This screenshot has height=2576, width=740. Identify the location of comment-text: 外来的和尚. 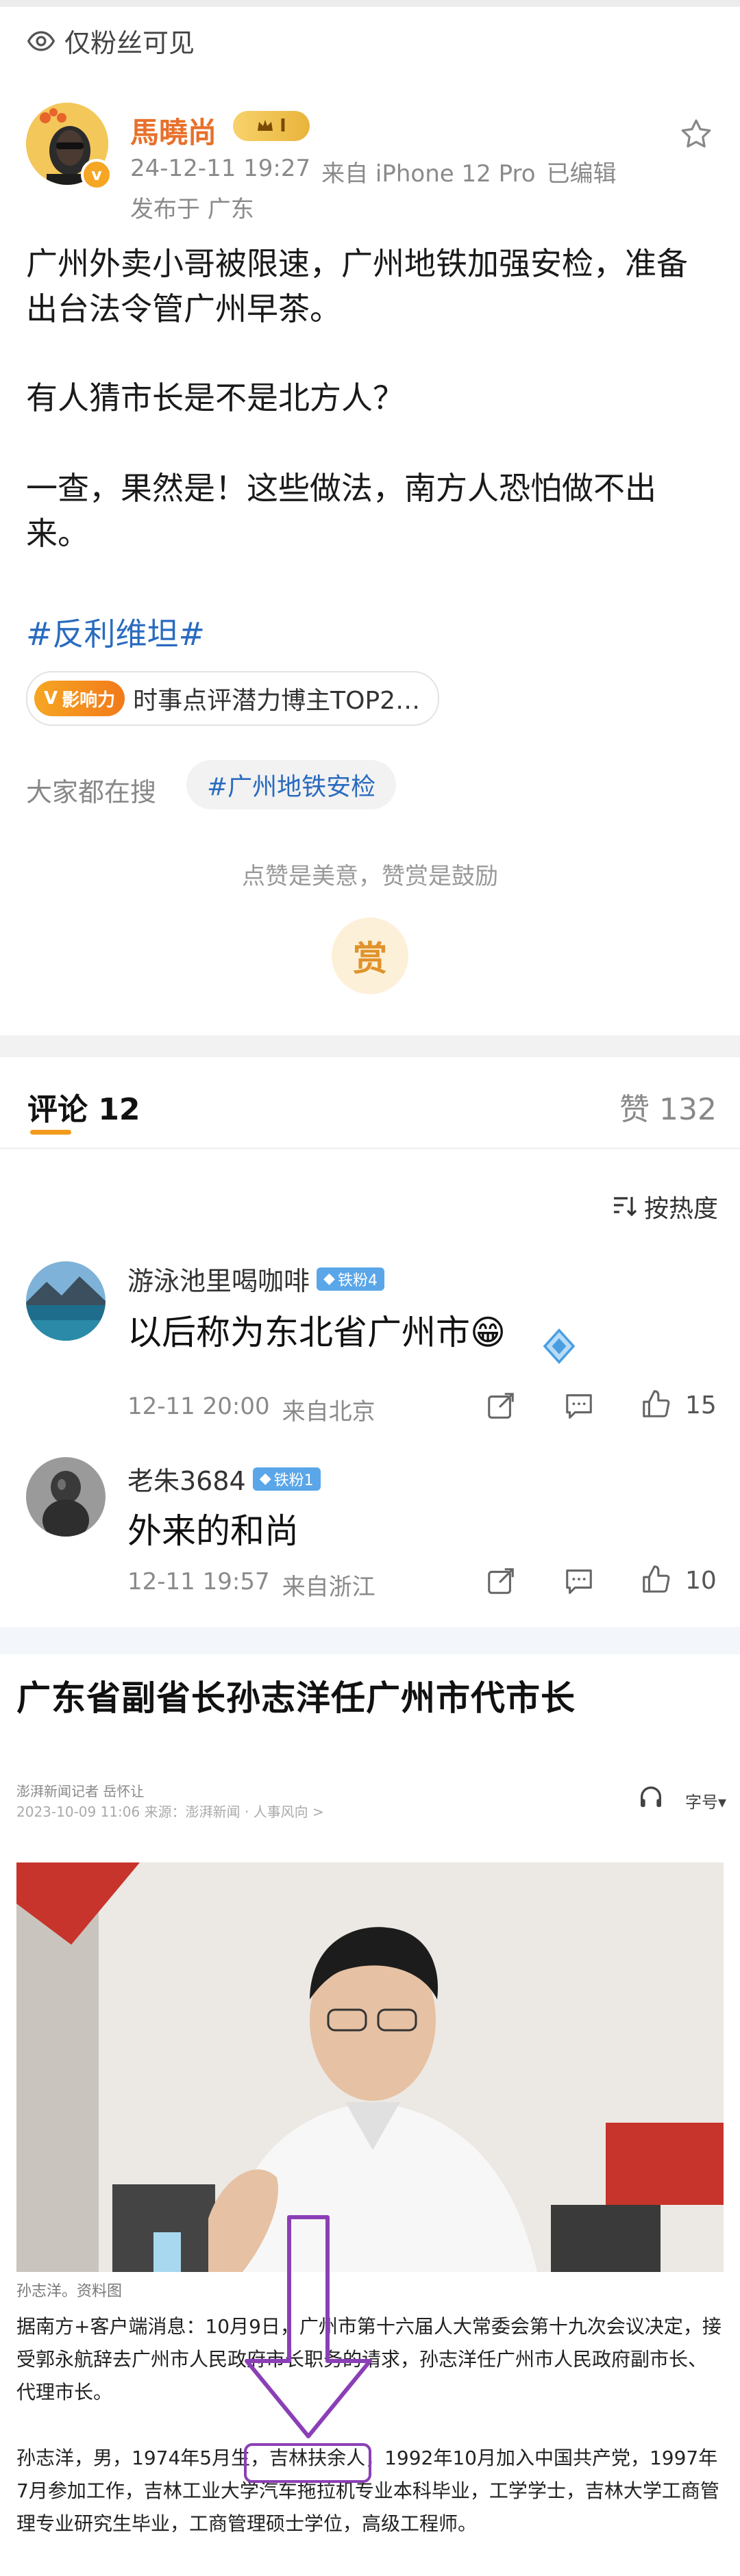
(213, 1531).